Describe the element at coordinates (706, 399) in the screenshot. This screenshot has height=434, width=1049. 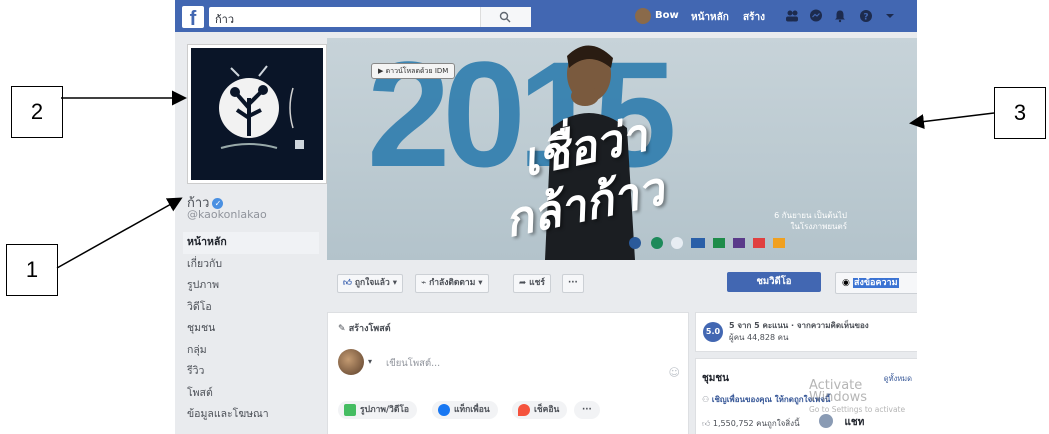
I see `invite-friends-icon: ⚇` at that location.